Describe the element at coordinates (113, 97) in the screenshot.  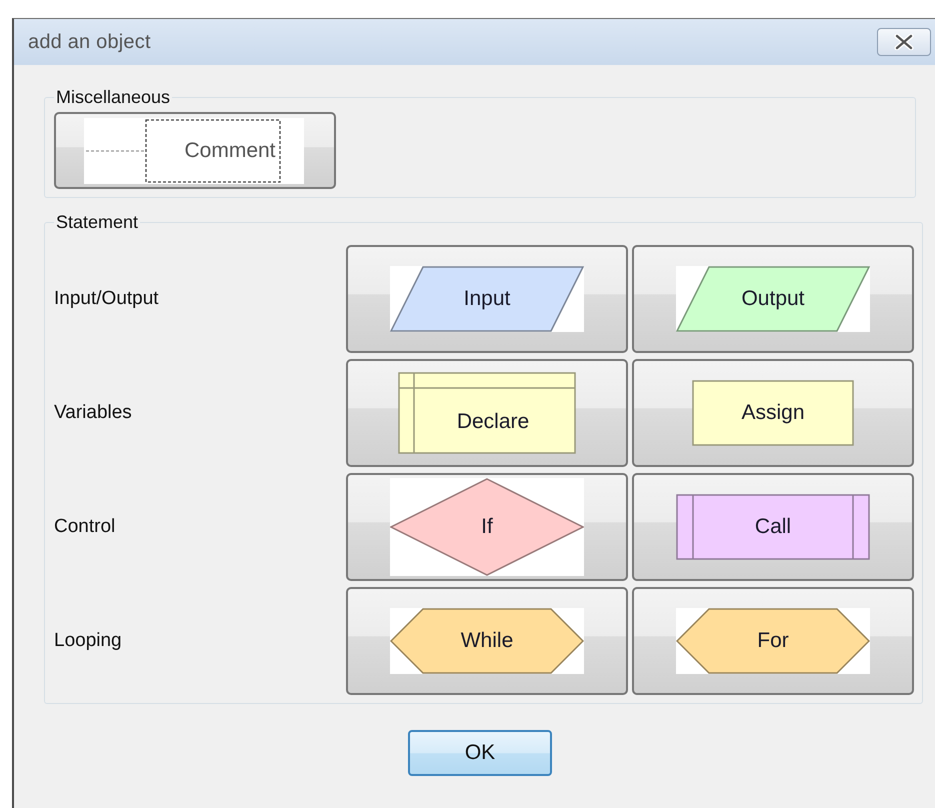
I see `group-title: Miscellaneous` at that location.